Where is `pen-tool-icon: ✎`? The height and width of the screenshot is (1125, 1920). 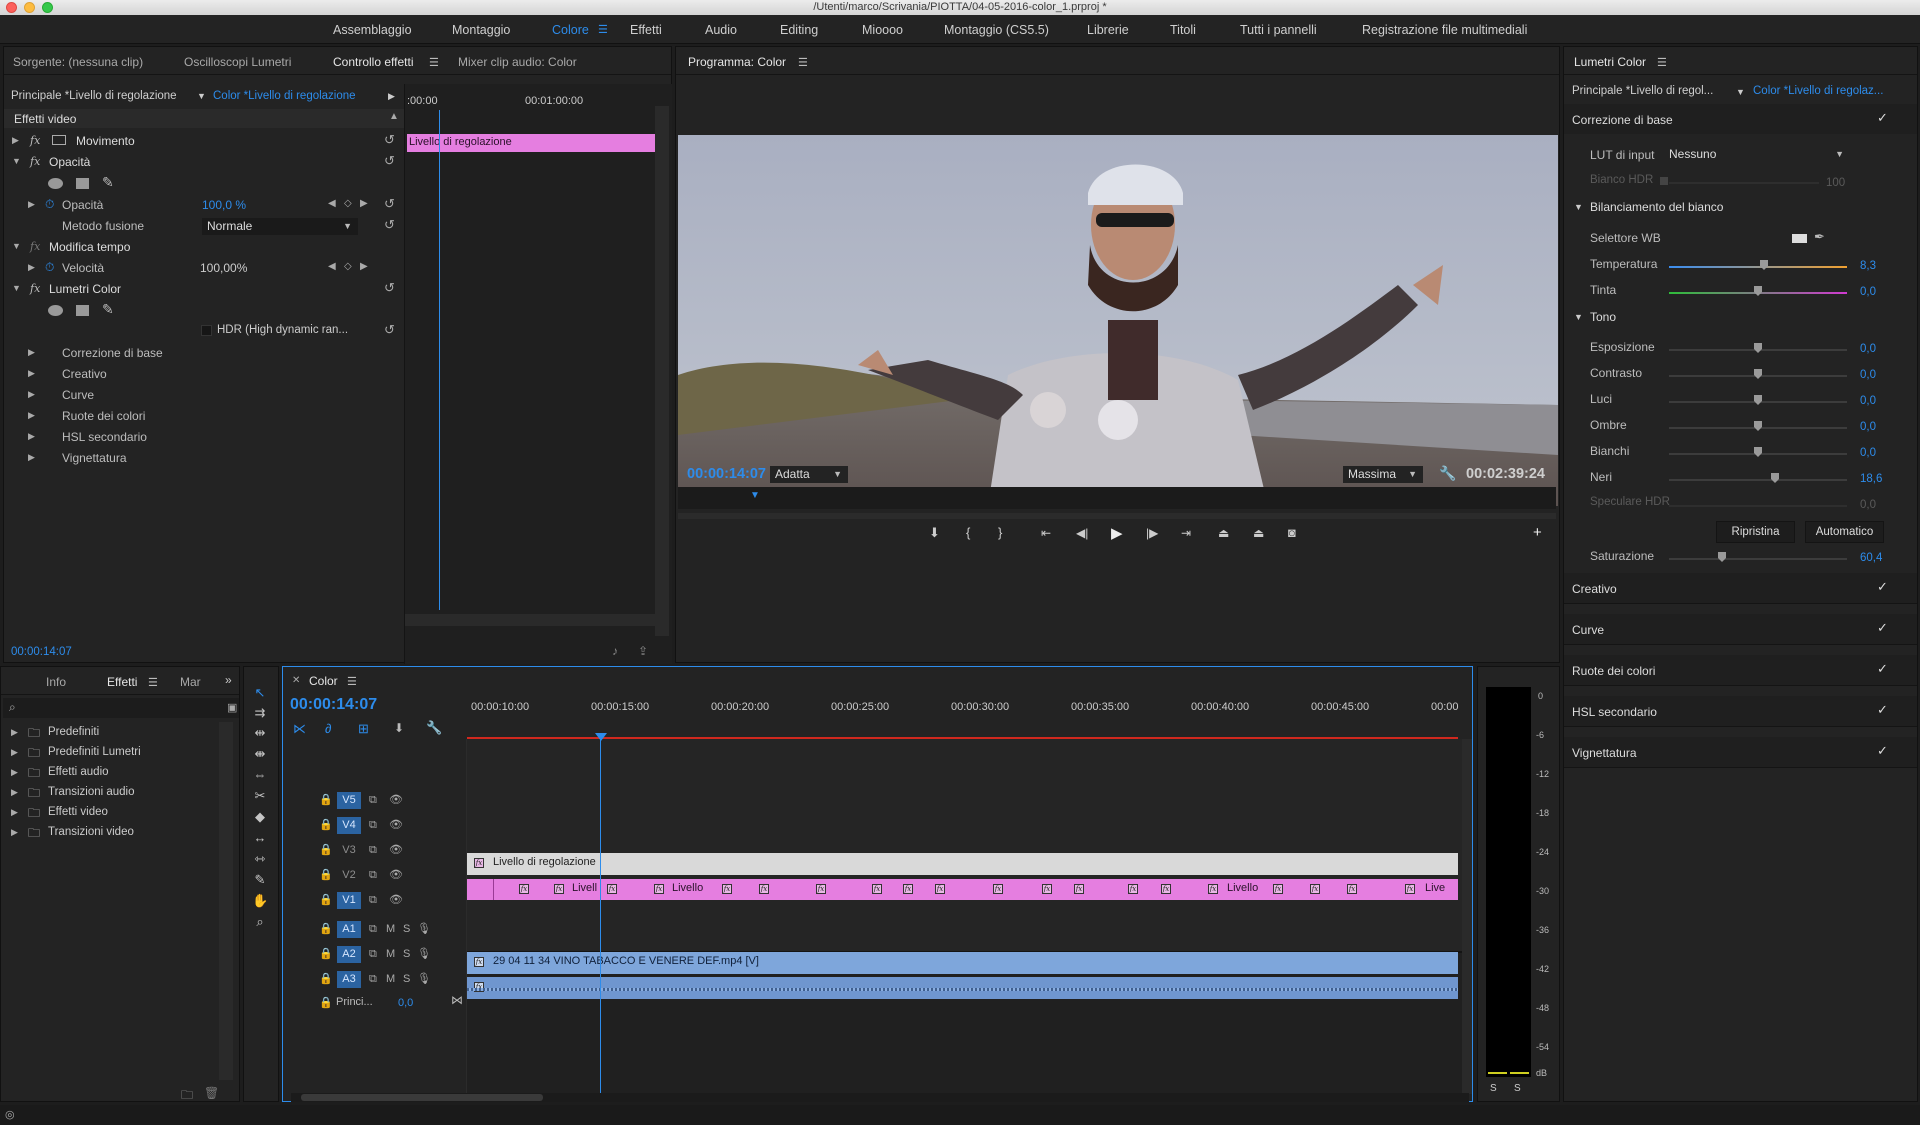 pen-tool-icon: ✎ is located at coordinates (260, 880).